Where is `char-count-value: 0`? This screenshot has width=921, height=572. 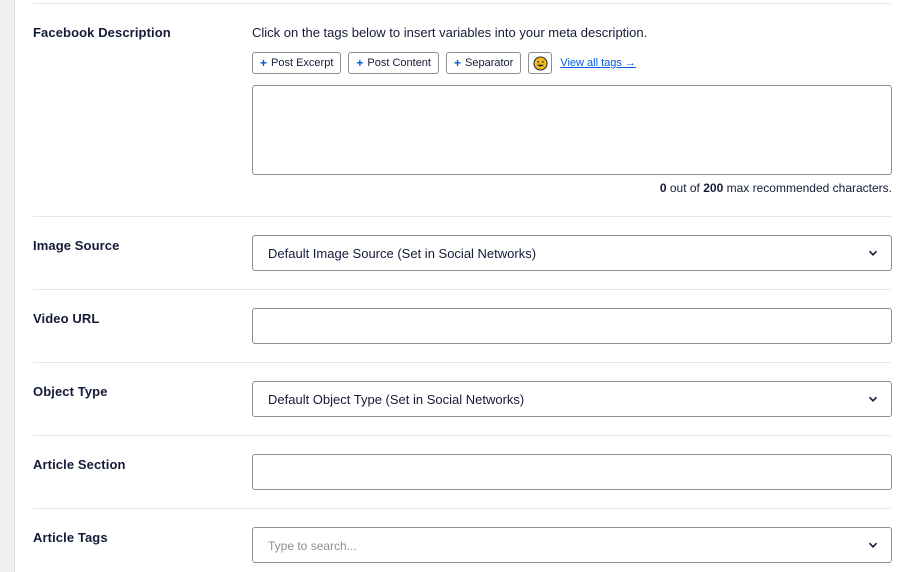 char-count-value: 0 is located at coordinates (663, 188).